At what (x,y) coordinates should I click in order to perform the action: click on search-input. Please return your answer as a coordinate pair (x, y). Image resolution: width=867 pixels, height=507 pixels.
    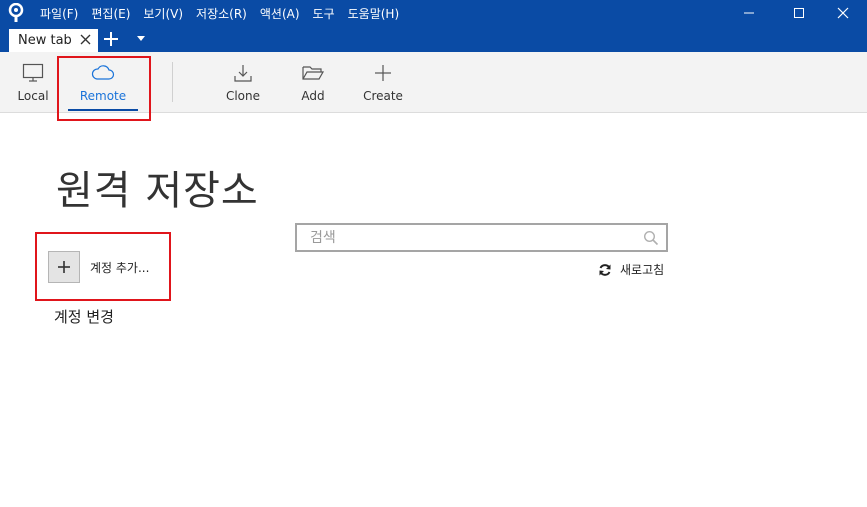
    Looking at the image, I should click on (462, 237).